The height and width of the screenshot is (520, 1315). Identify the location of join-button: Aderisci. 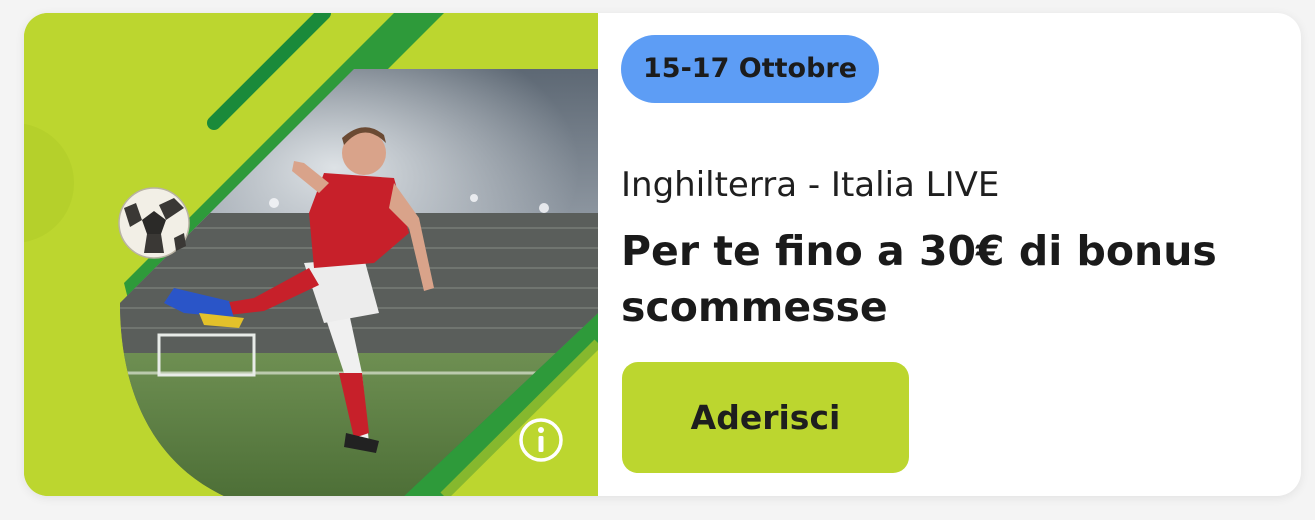
(765, 417).